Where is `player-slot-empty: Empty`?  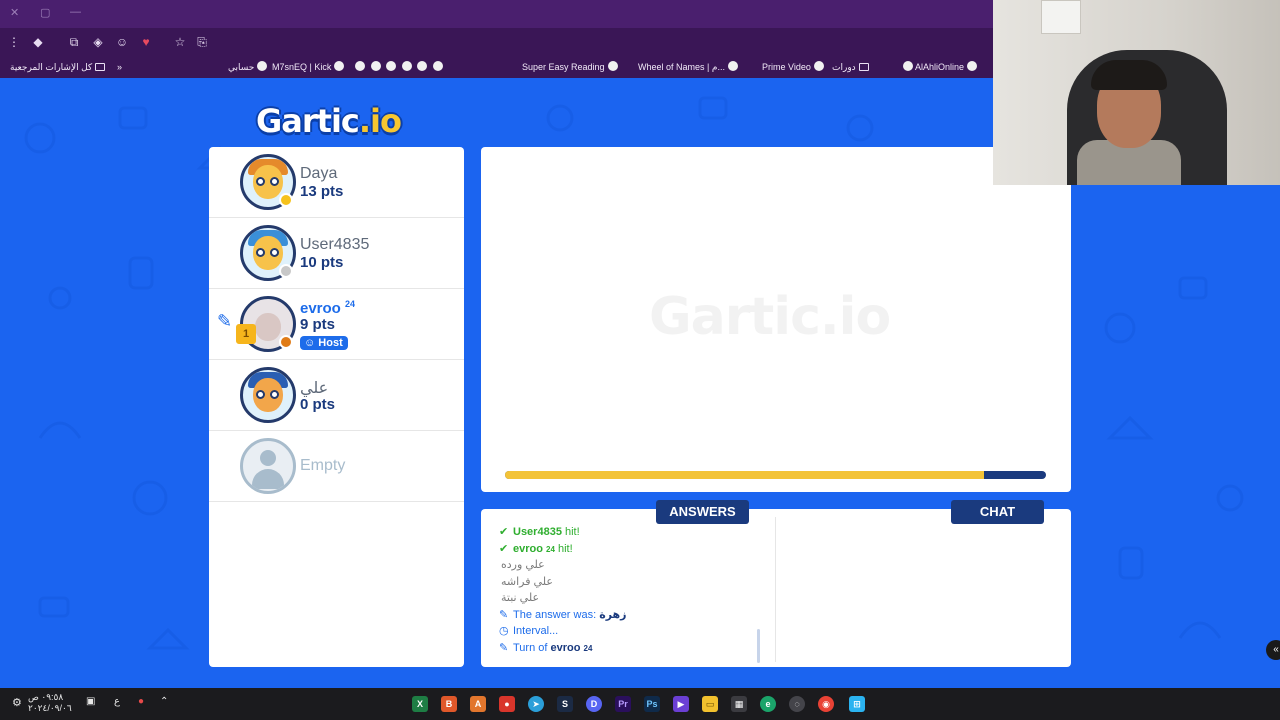
player-slot-empty: Empty is located at coordinates (336, 466).